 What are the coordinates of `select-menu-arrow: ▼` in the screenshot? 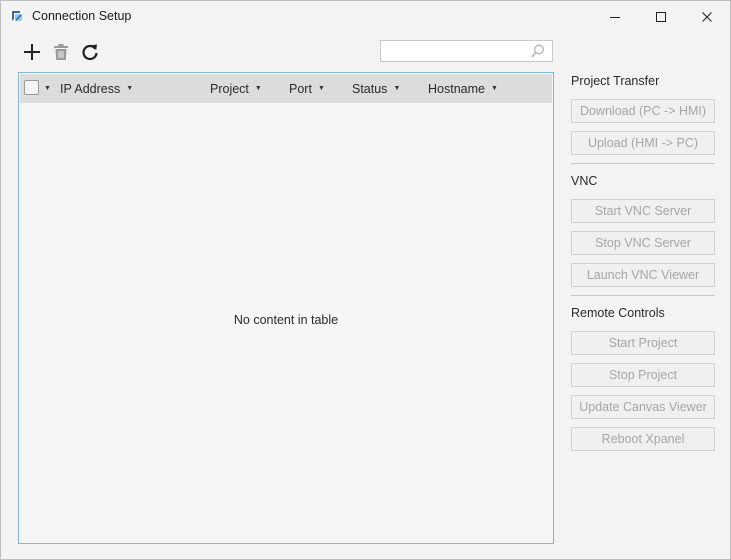 It's located at (47, 88).